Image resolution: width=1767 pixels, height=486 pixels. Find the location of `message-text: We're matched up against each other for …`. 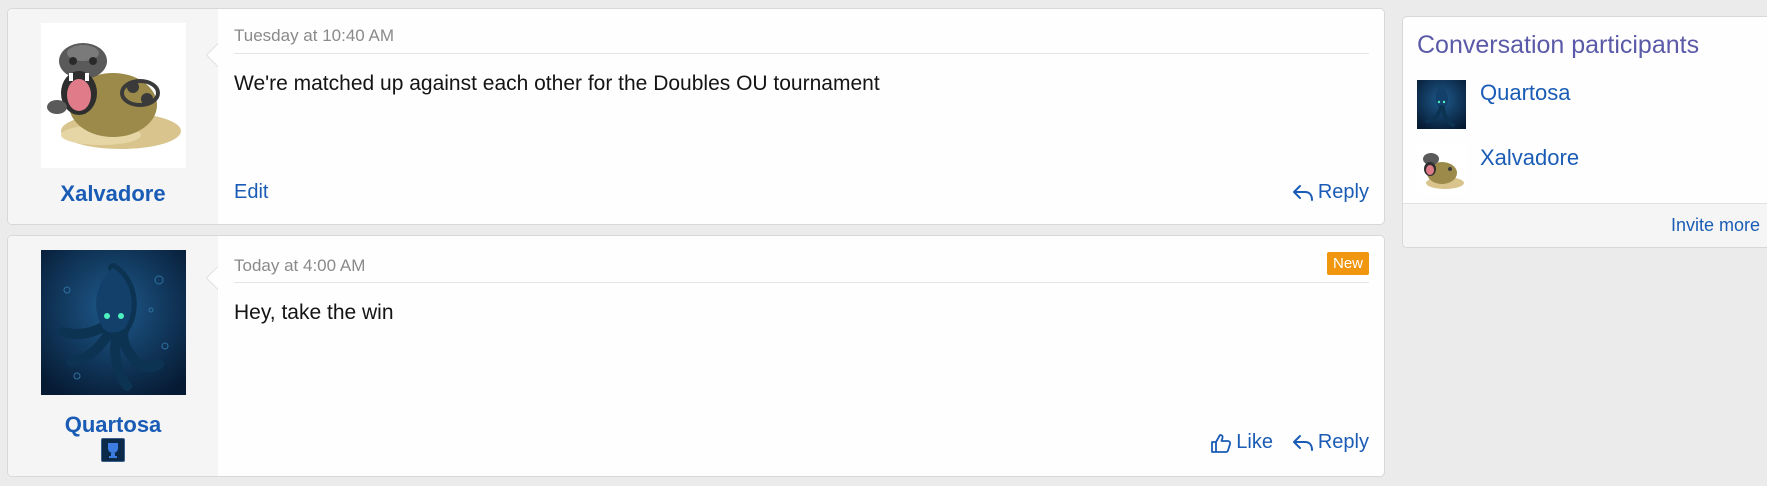

message-text: We're matched up against each other for … is located at coordinates (557, 83).